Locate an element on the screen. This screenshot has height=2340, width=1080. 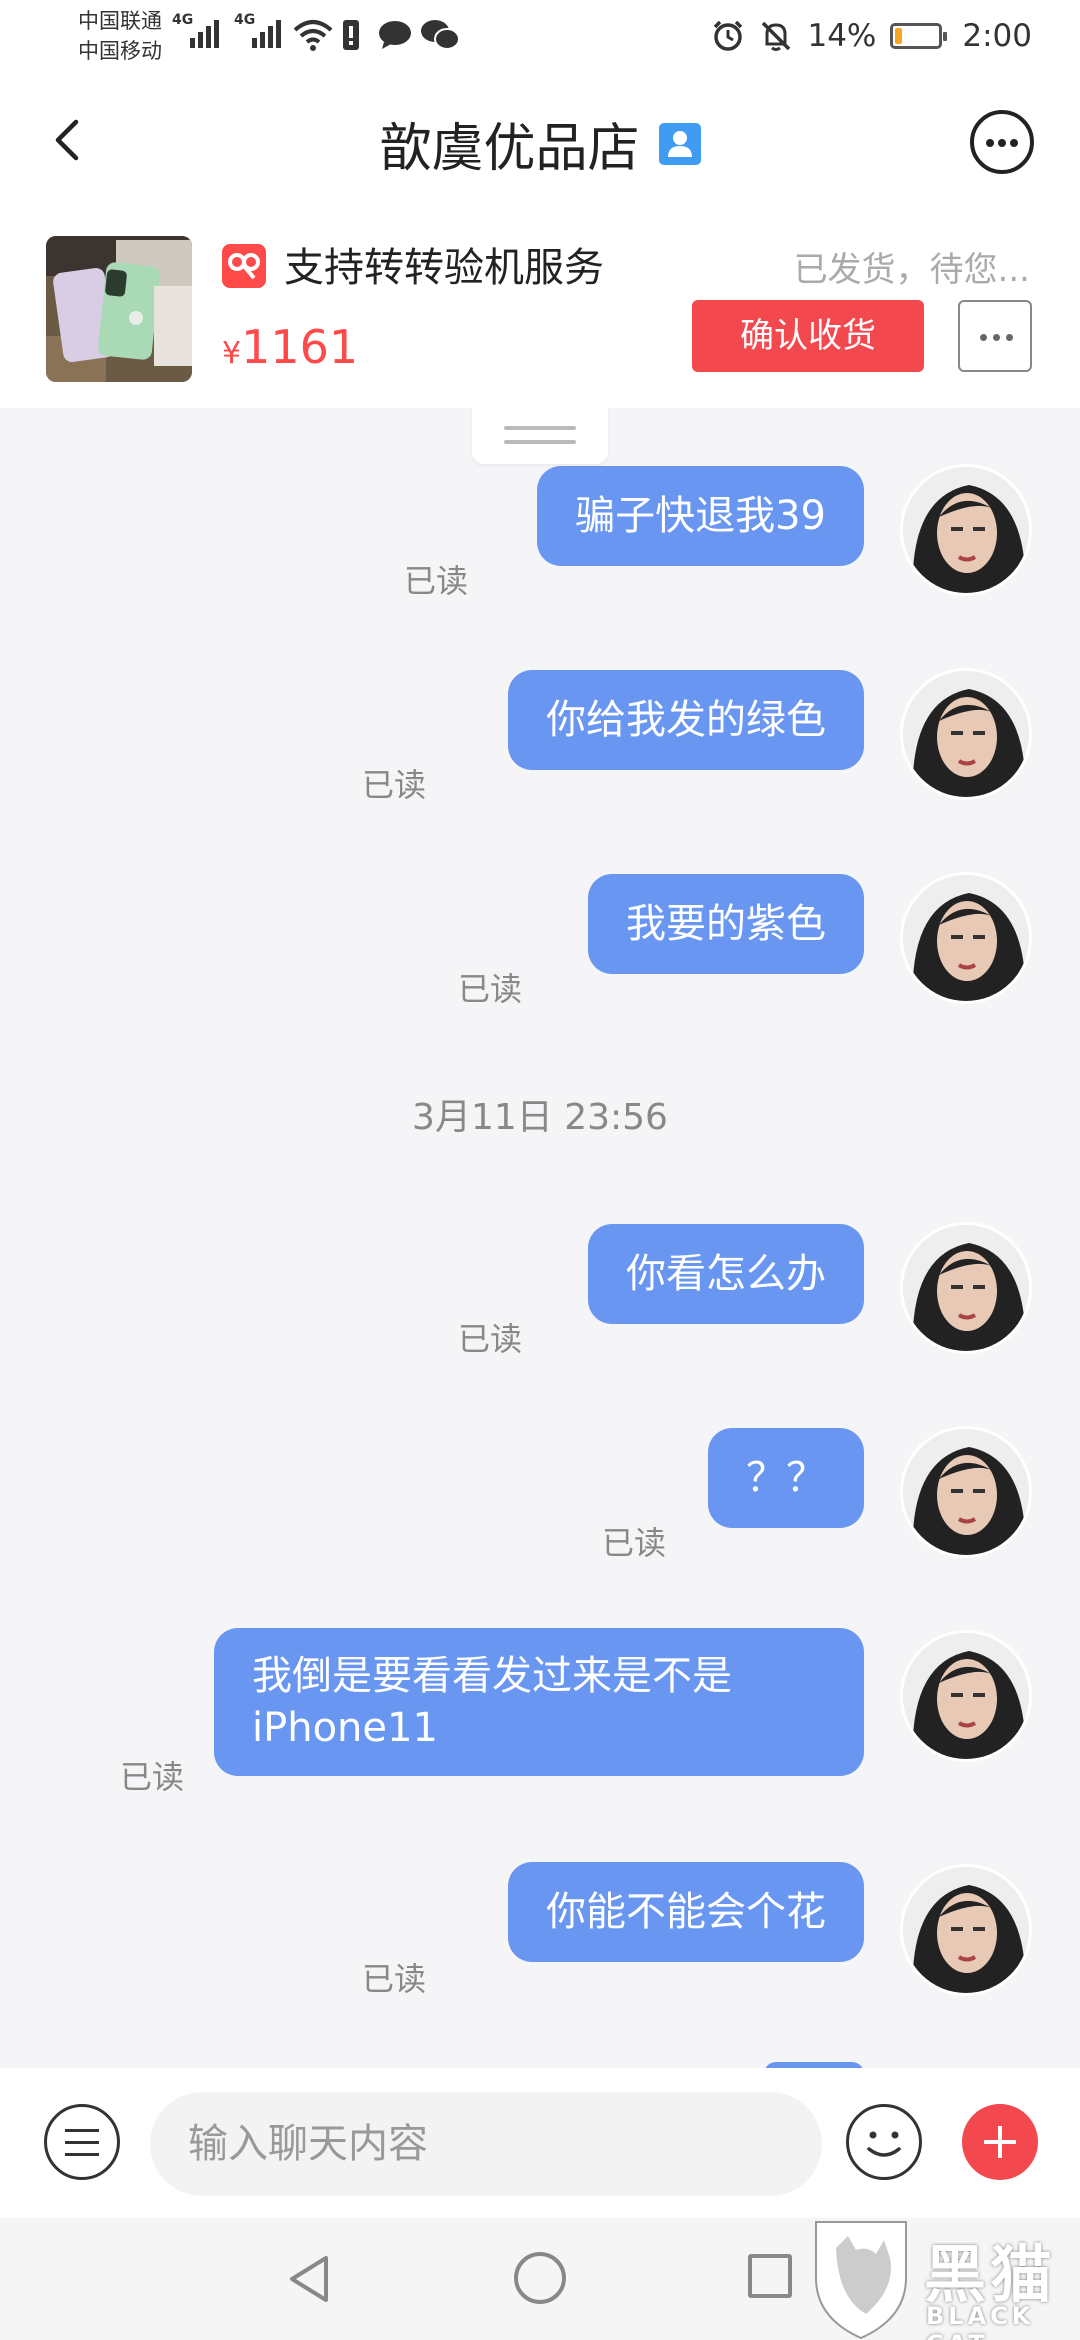
battery-percent: 14% is located at coordinates (842, 36).